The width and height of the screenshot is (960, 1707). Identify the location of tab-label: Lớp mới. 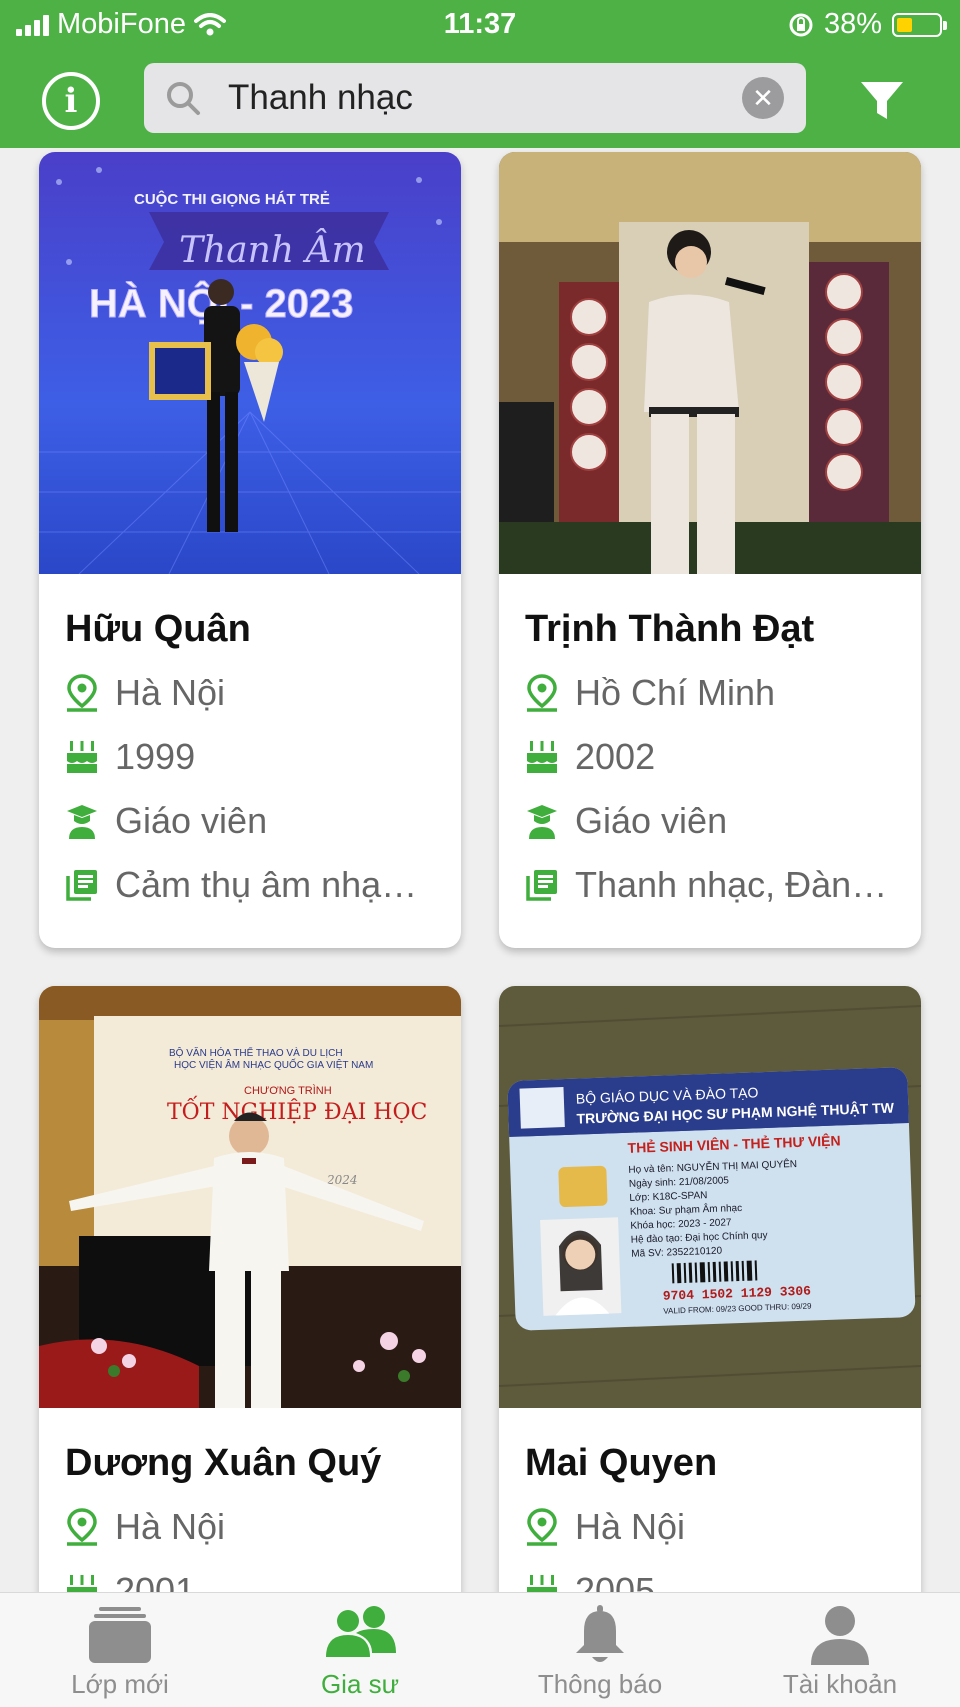
(120, 1684).